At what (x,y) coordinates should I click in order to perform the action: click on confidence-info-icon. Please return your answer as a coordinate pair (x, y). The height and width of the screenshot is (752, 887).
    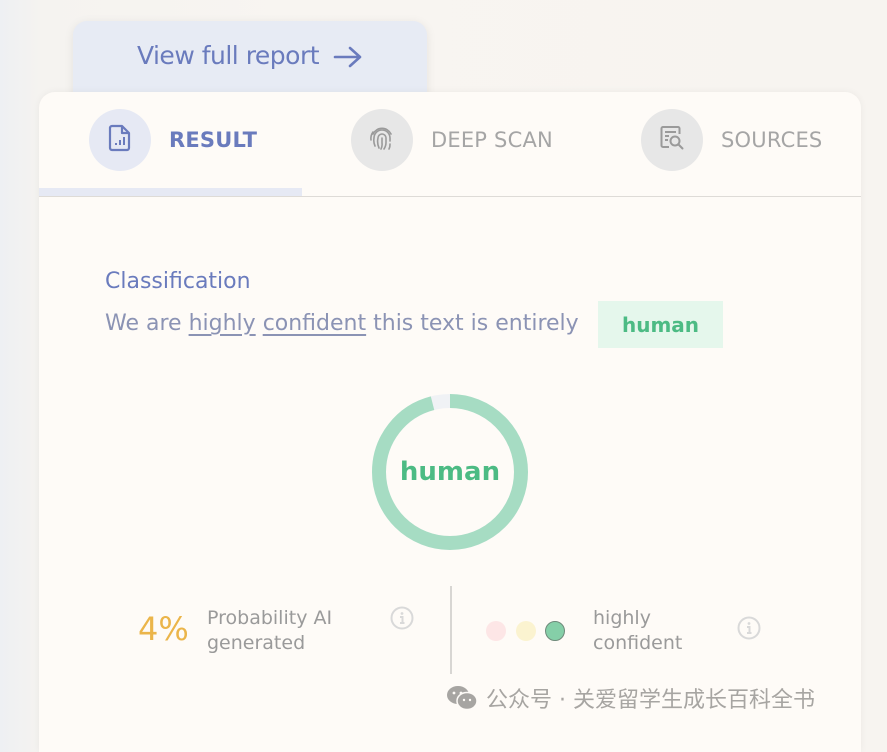
    Looking at the image, I should click on (749, 628).